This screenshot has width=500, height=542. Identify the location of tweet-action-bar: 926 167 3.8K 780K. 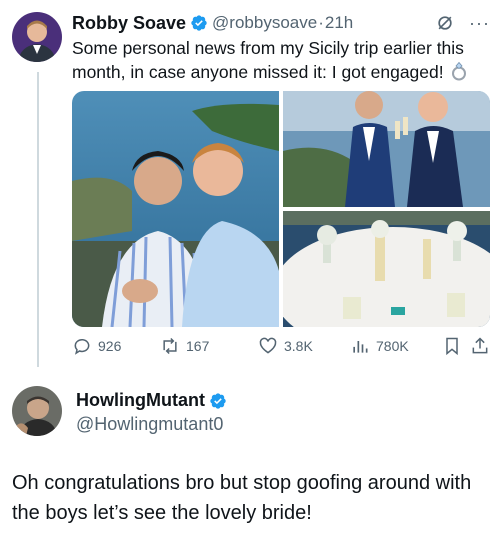
(281, 346).